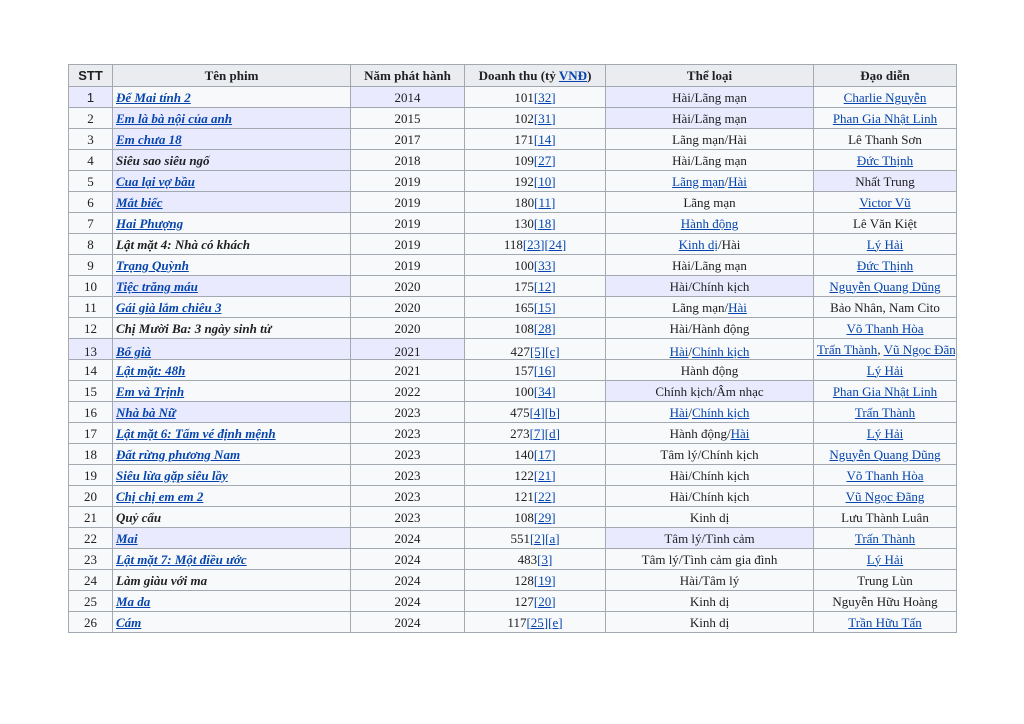 This screenshot has width=1024, height=724. What do you see at coordinates (157, 286) in the screenshot?
I see `film-title-link: Tiệc trăng máu` at bounding box center [157, 286].